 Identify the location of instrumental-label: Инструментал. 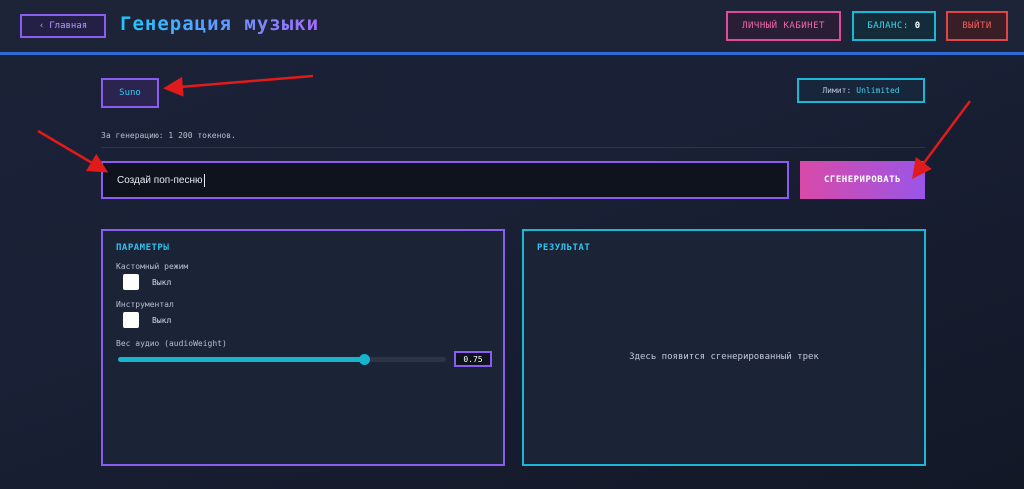
(145, 304).